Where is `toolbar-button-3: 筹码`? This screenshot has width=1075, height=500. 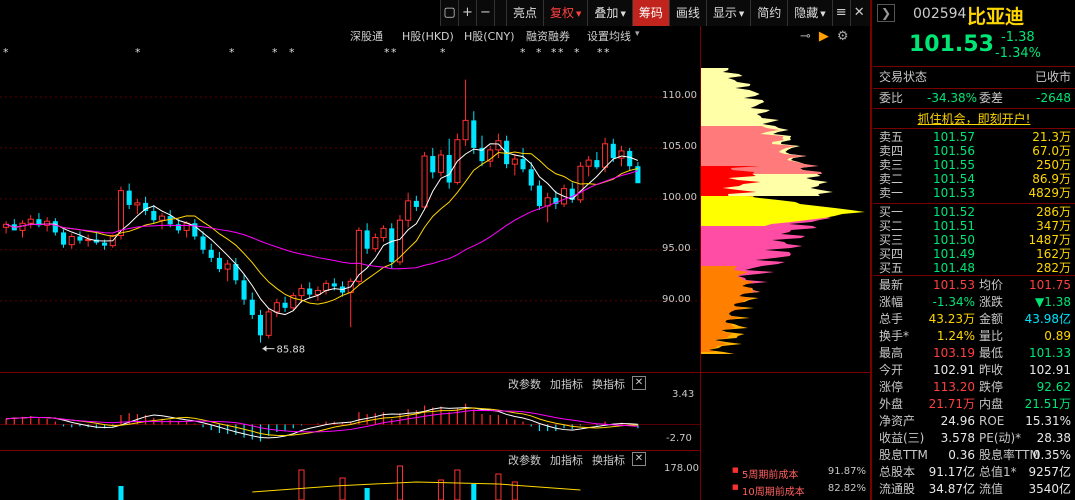 toolbar-button-3: 筹码 is located at coordinates (650, 13).